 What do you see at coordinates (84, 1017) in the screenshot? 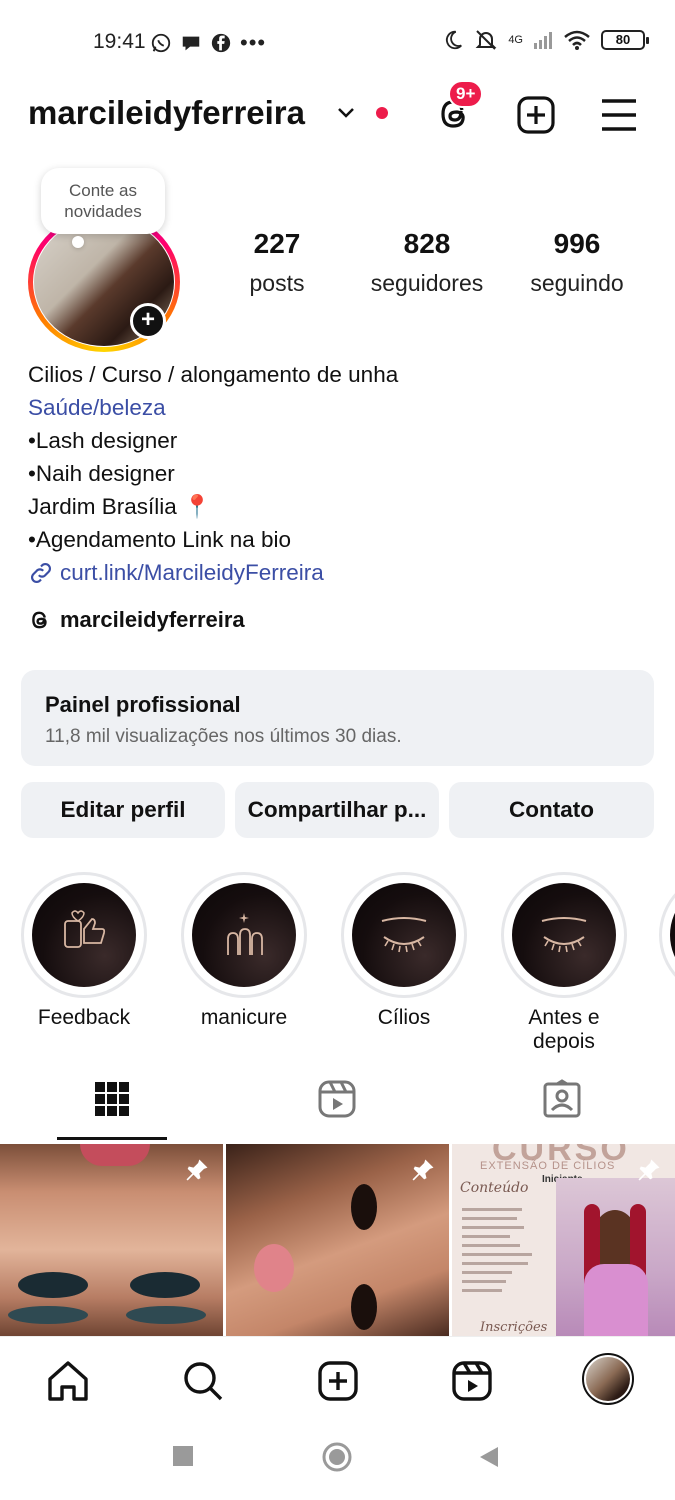
I see `highlight-label: Feedback` at bounding box center [84, 1017].